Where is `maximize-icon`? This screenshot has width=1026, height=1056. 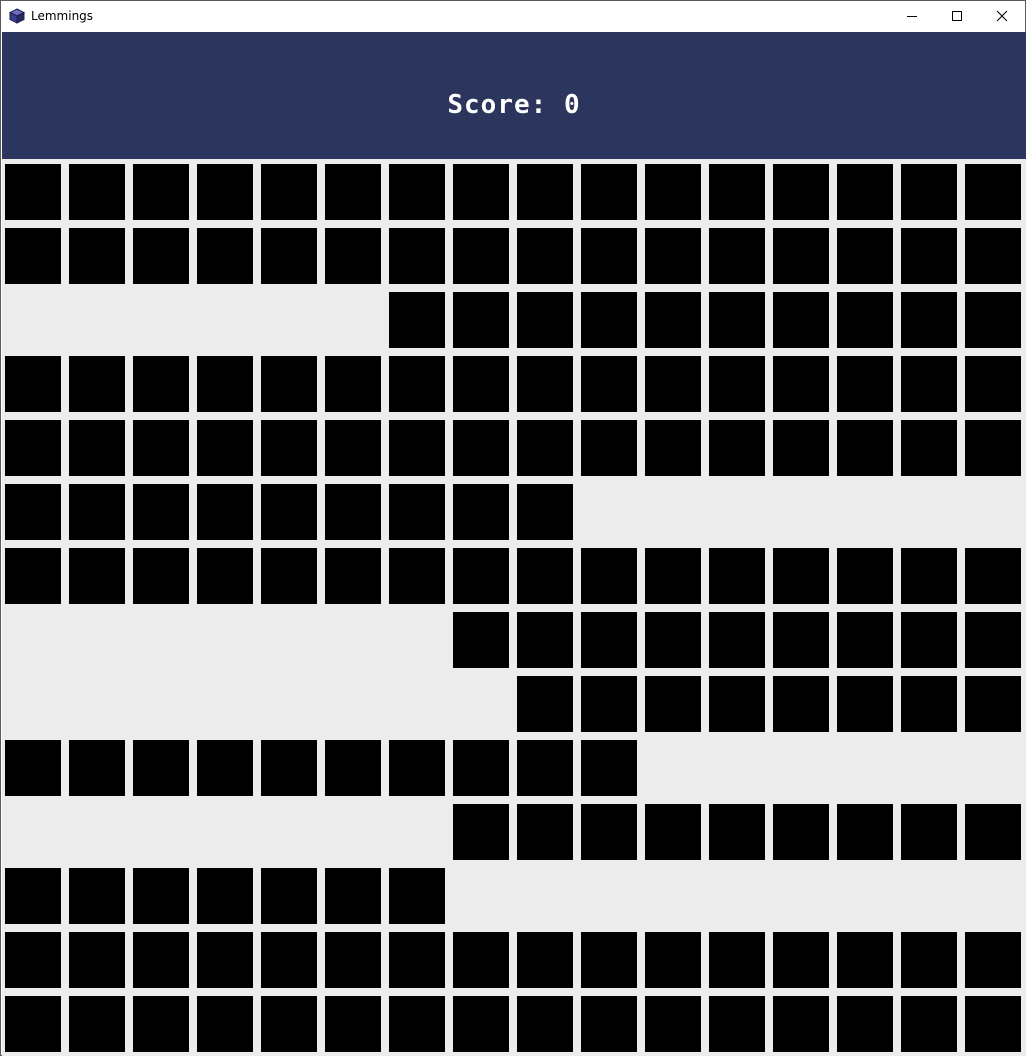 maximize-icon is located at coordinates (957, 16).